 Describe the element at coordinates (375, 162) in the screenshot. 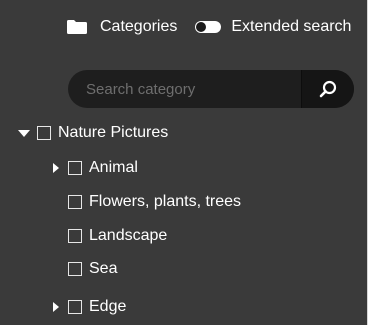

I see `scrollbar-track` at that location.